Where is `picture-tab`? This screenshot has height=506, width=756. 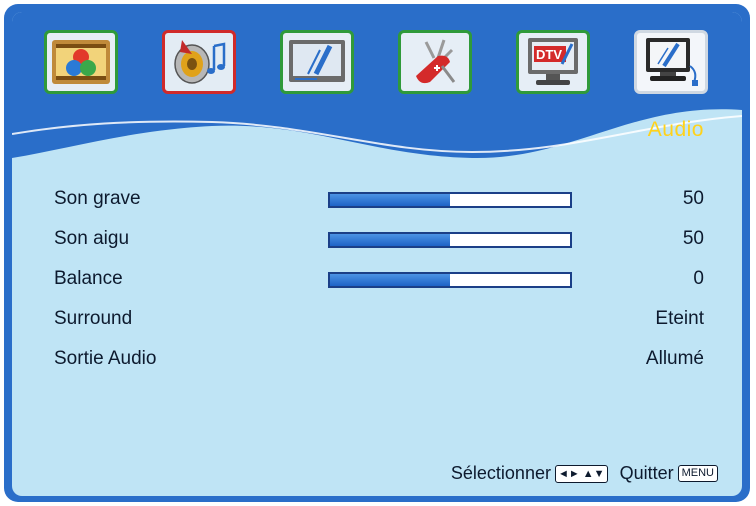 picture-tab is located at coordinates (81, 62).